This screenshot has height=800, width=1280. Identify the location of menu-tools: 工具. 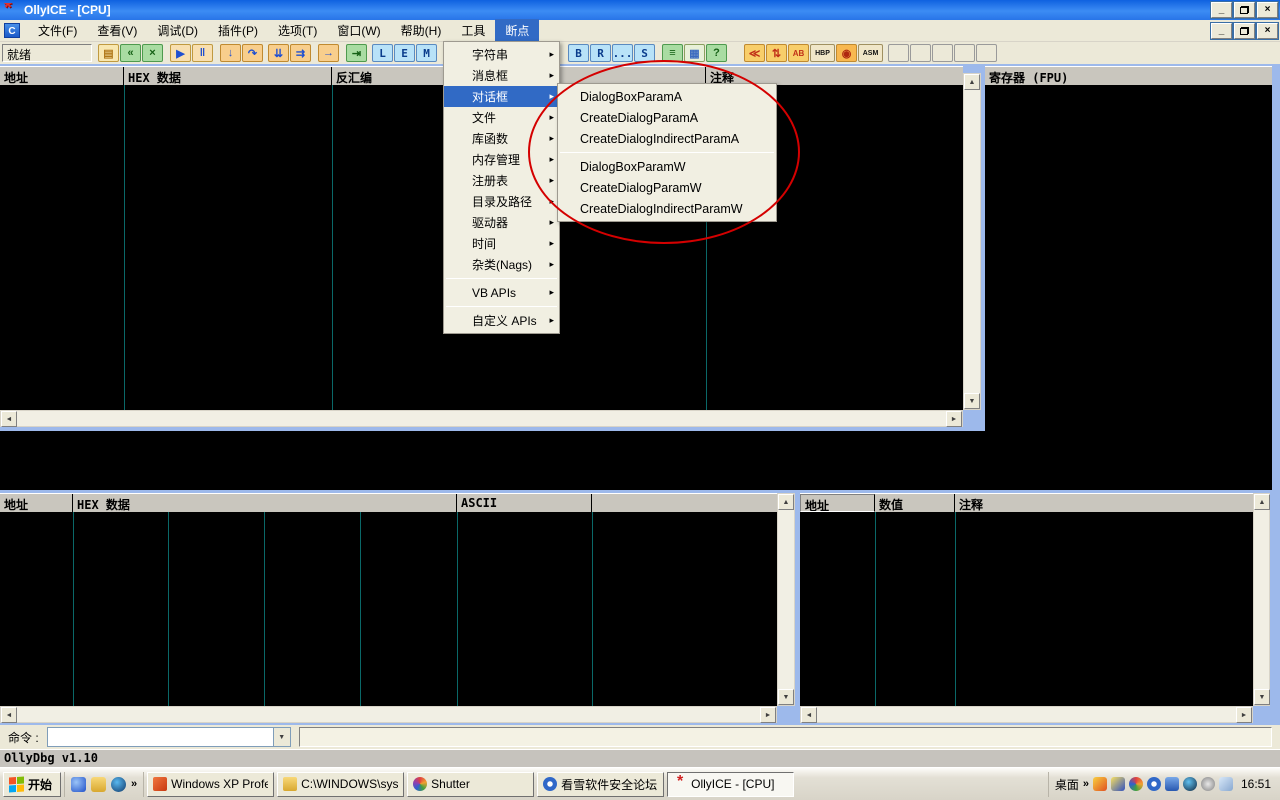
(473, 30).